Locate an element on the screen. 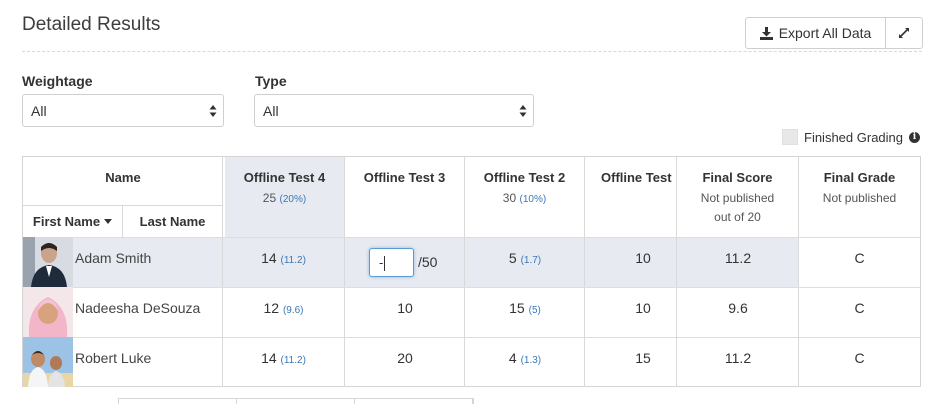  score-offline-test: 15 is located at coordinates (631, 358).